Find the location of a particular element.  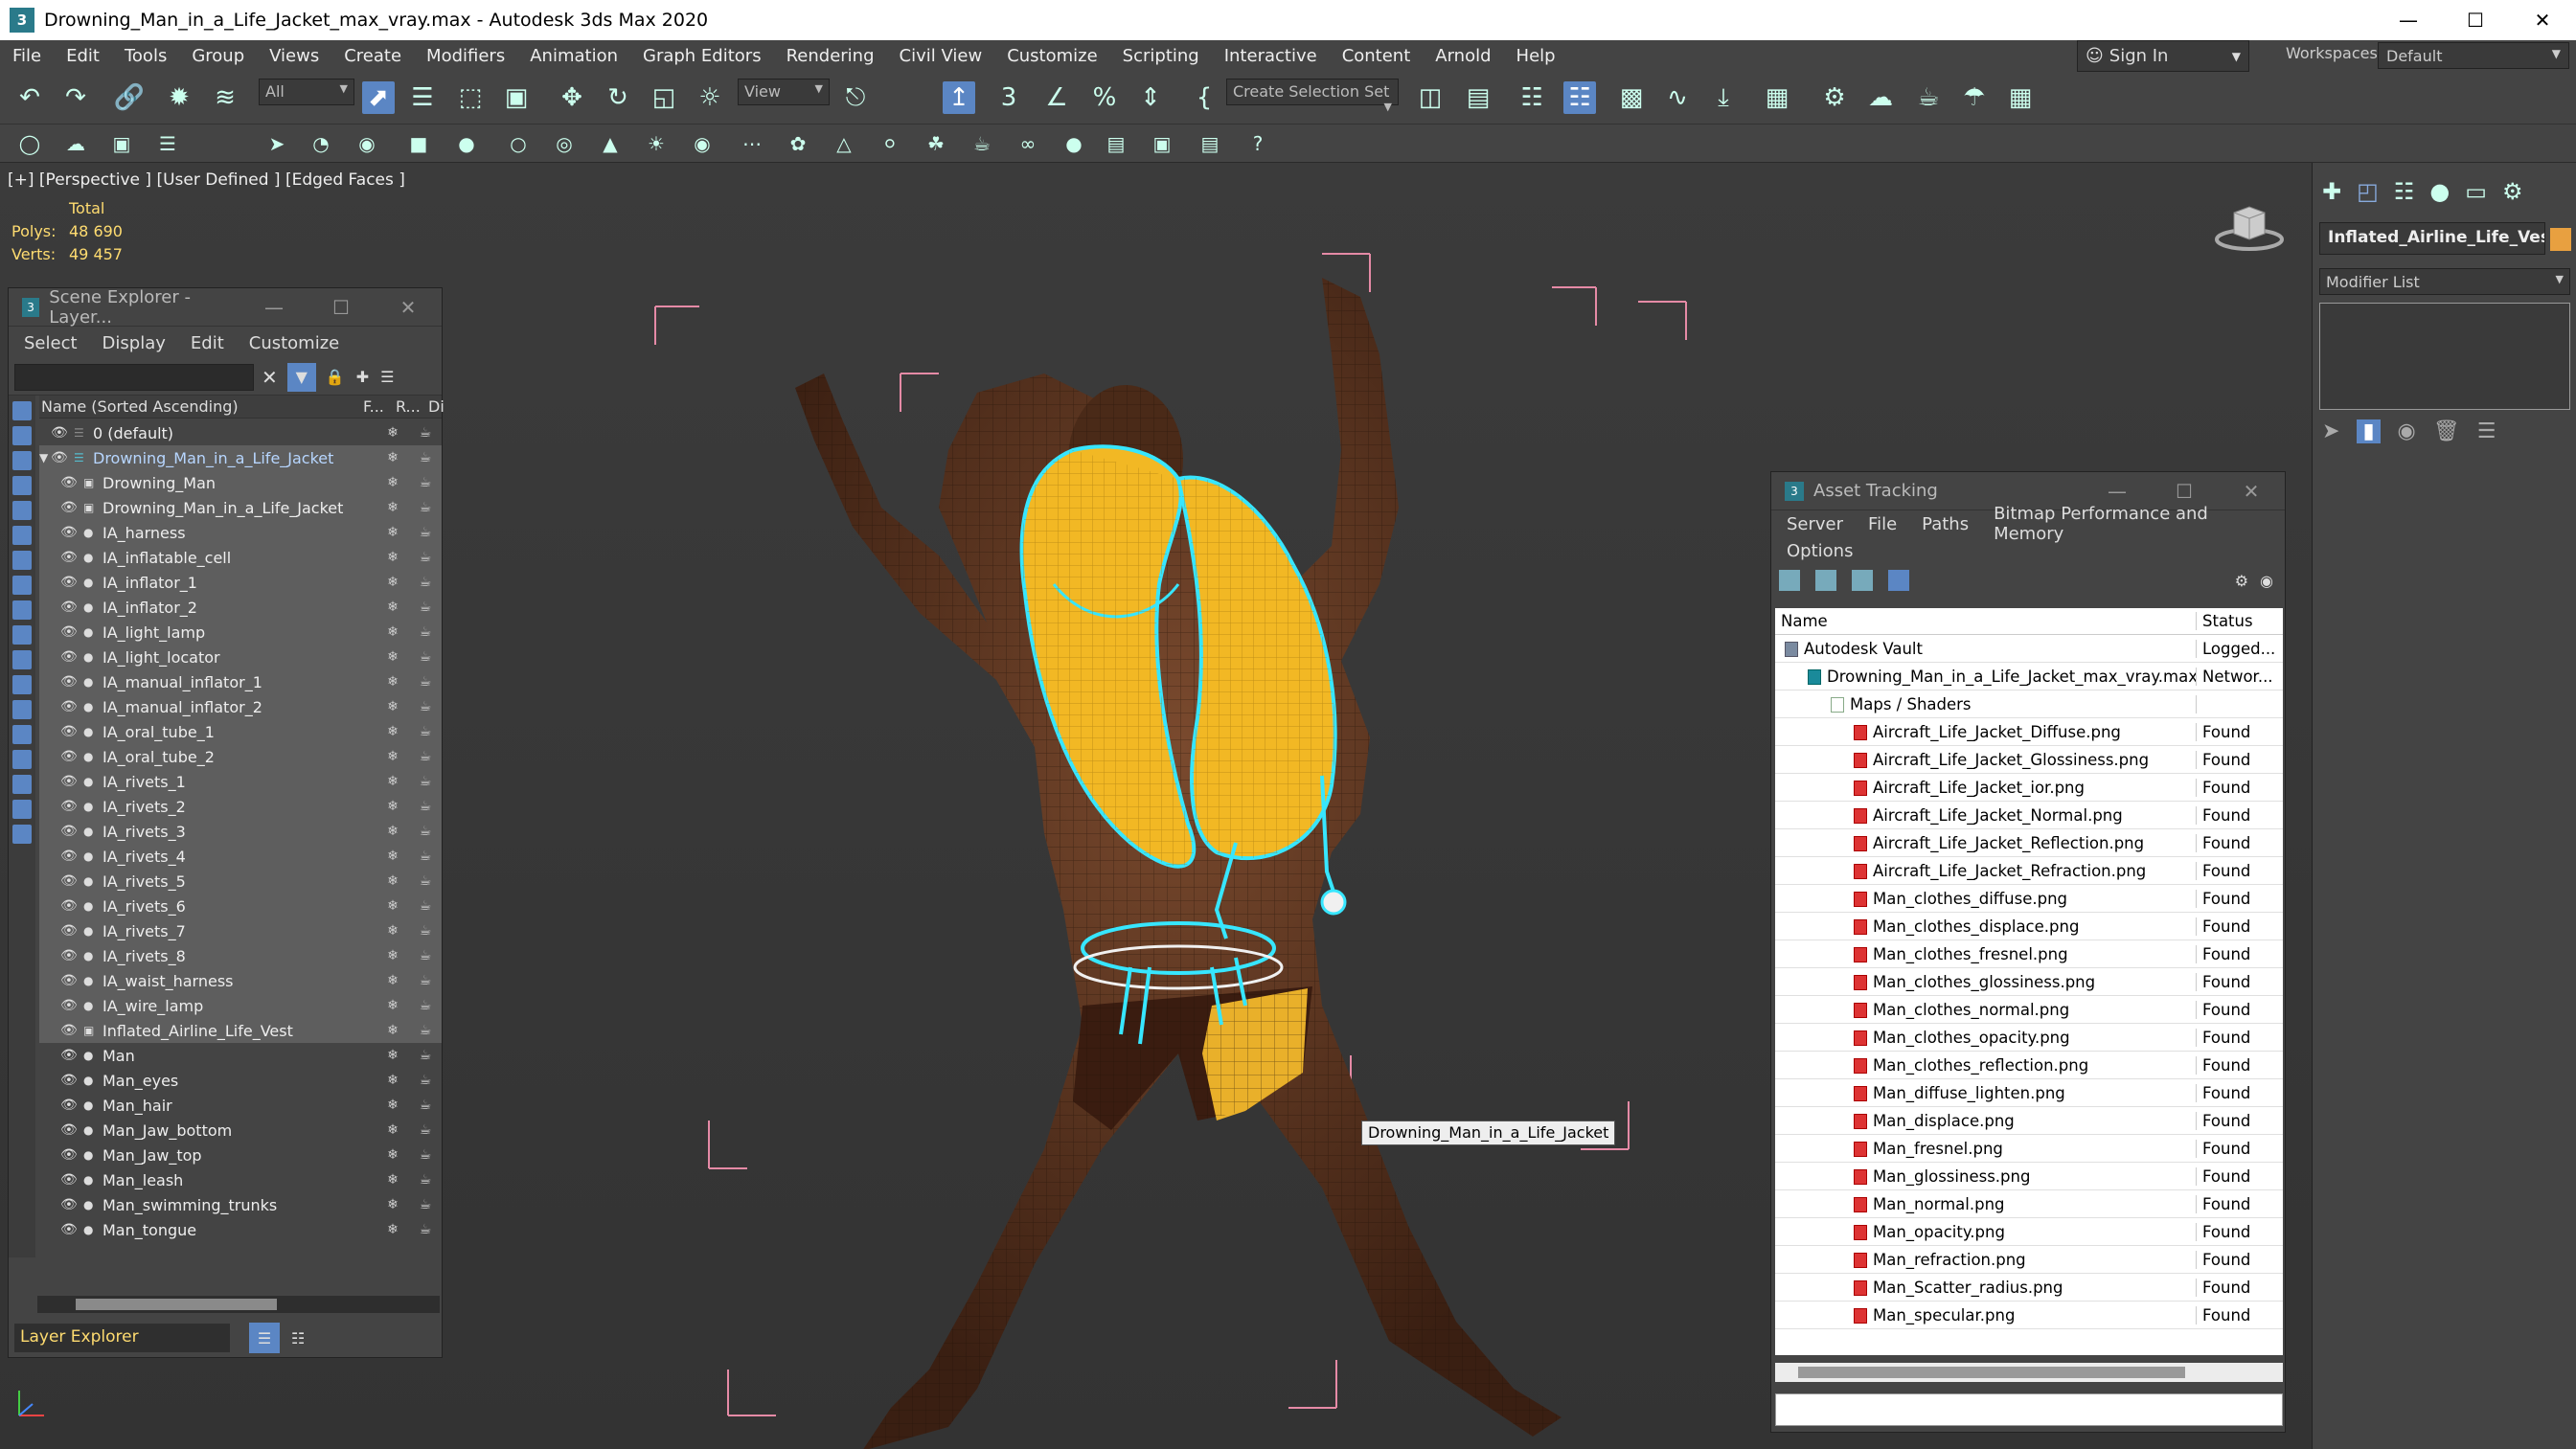

rendered-frame-window-icon: ☁ is located at coordinates (1880, 97).